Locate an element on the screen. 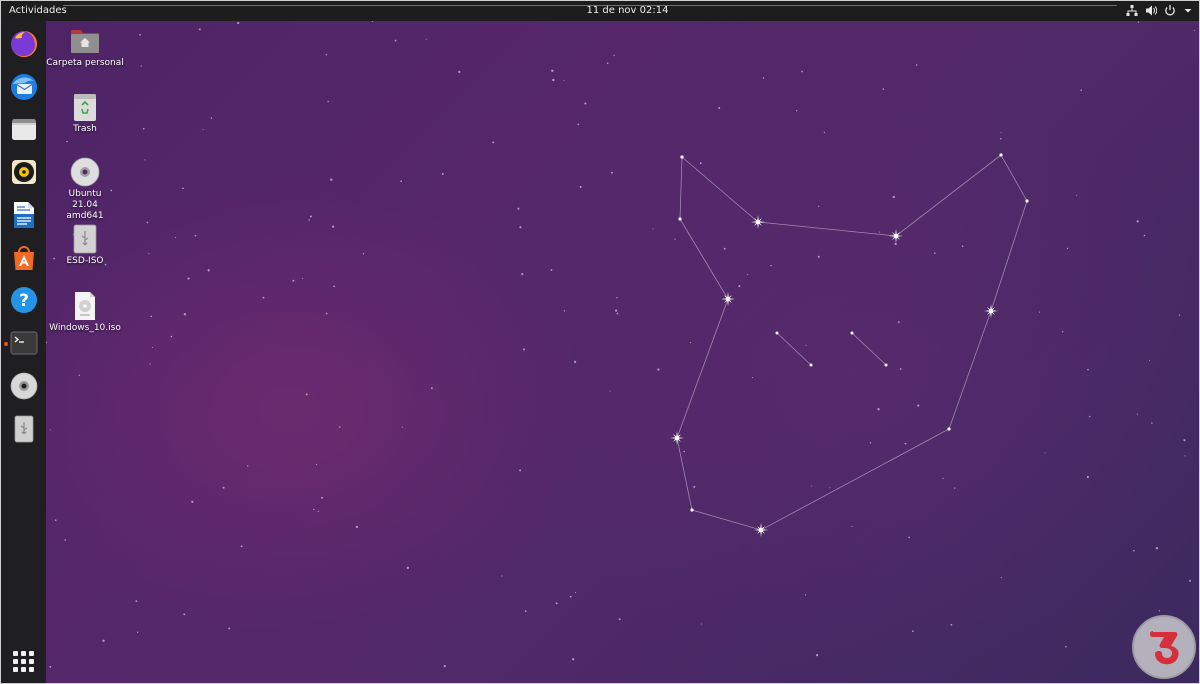 This screenshot has width=1200, height=684. apps-grid-icon is located at coordinates (23, 661).